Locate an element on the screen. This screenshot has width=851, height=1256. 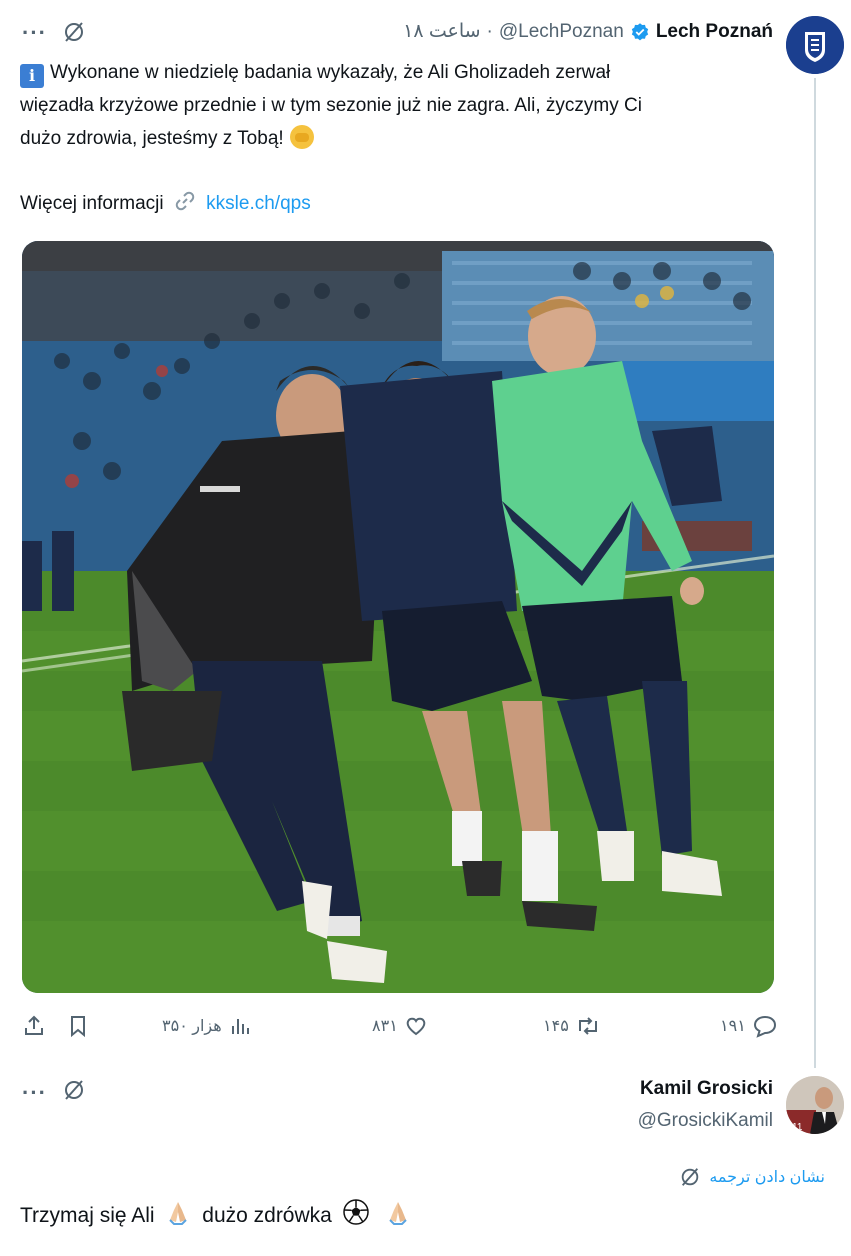
tweet-link: kksle.ch/qps is located at coordinates (258, 203).